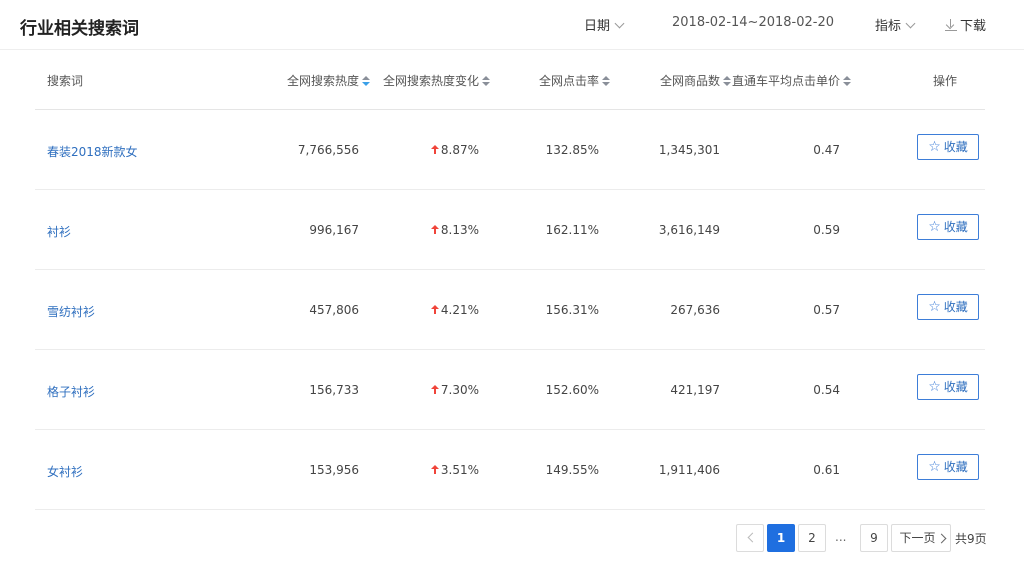 The image size is (1024, 586). Describe the element at coordinates (792, 80) in the screenshot. I see `column-header-avg-cpc: 直通车平均点击单价` at that location.